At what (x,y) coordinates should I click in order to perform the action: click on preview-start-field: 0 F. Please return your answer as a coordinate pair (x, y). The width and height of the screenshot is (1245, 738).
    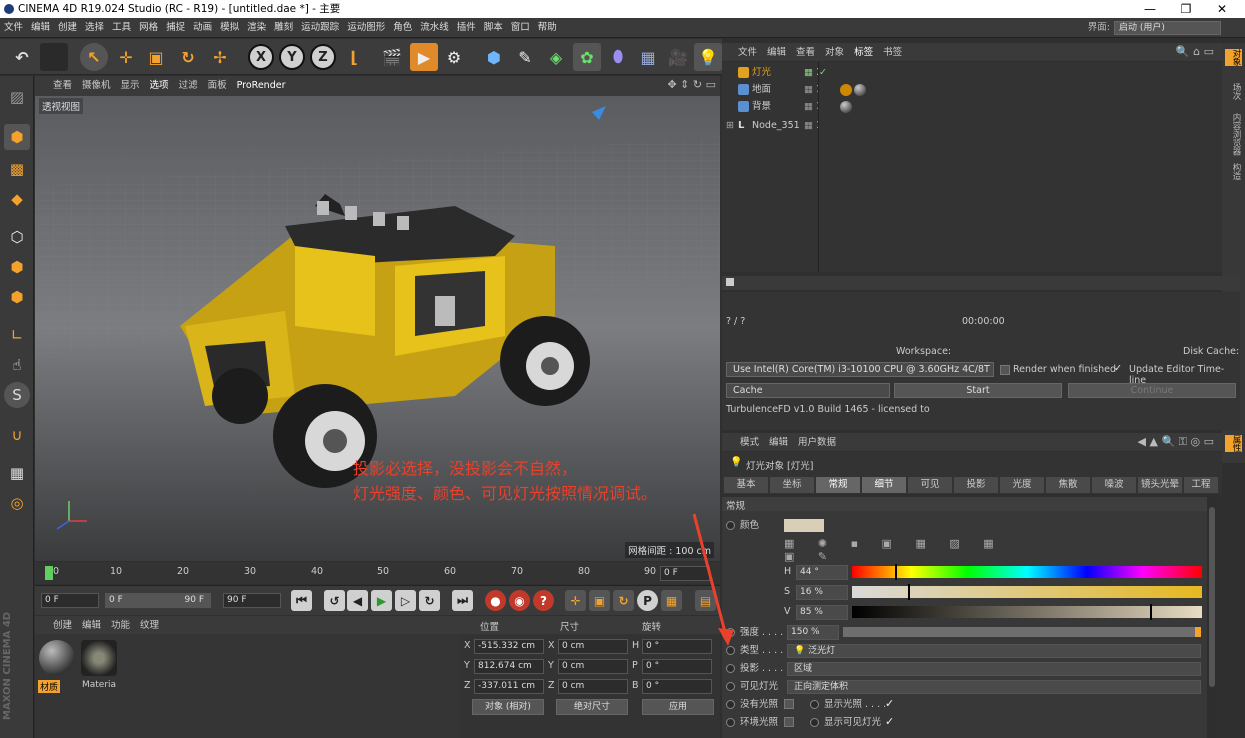
    Looking at the image, I should click on (125, 600).